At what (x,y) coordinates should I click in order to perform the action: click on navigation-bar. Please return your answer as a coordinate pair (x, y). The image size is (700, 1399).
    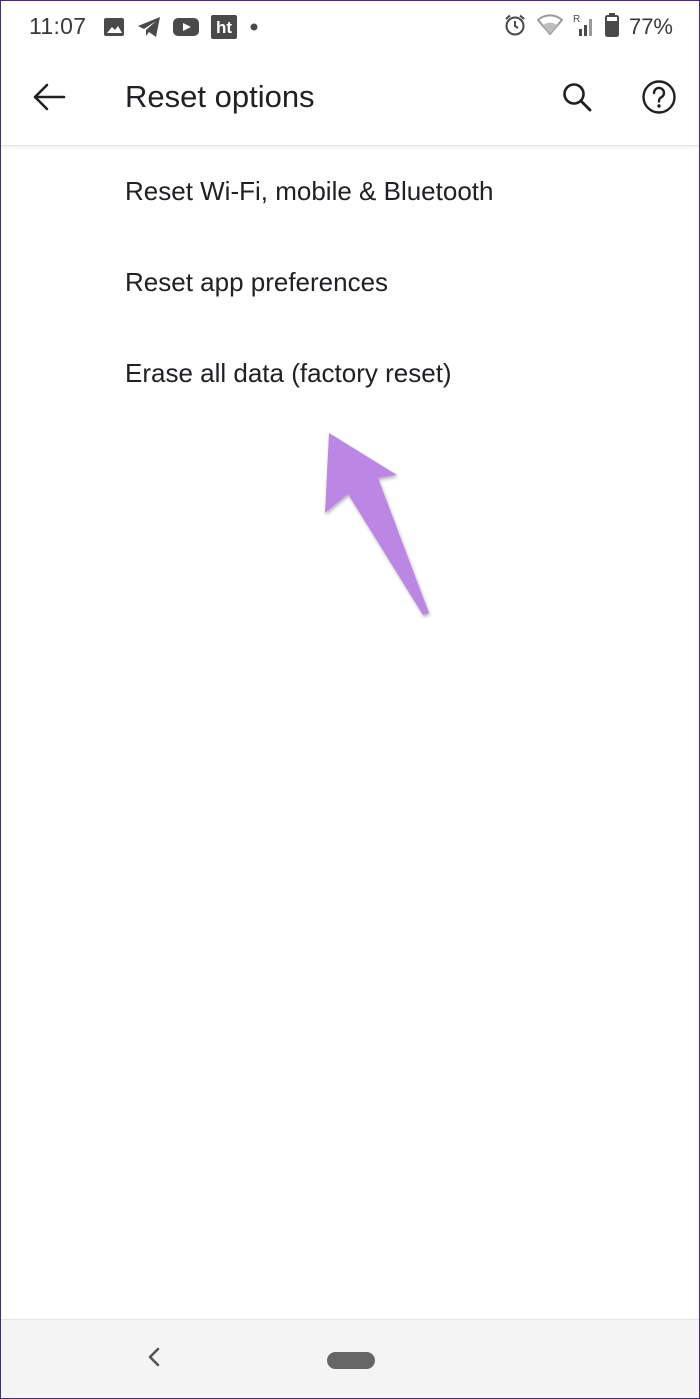
    Looking at the image, I should click on (350, 1358).